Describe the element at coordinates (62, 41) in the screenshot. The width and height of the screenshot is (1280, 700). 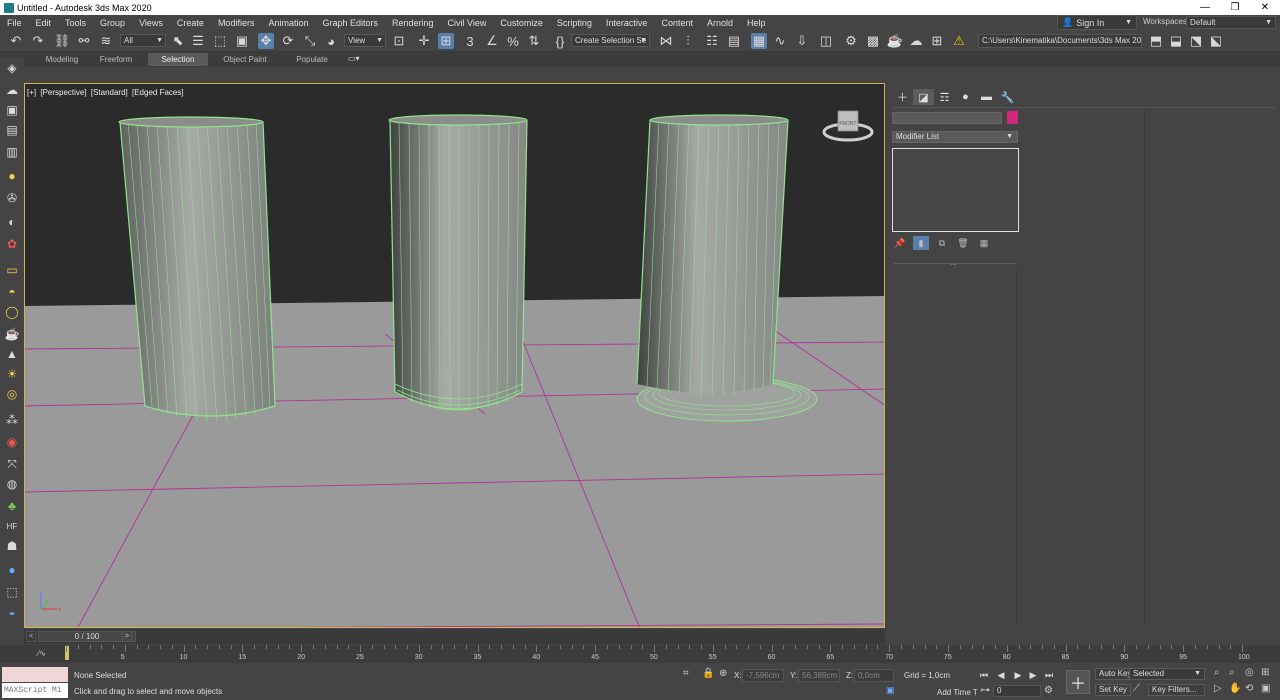
I see `link-icon: ⛓` at that location.